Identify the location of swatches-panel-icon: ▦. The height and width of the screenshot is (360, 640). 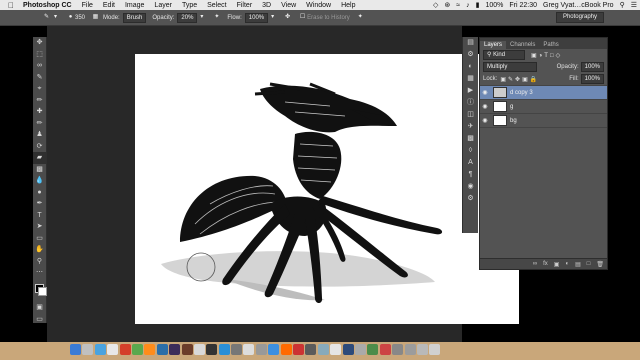
(470, 79).